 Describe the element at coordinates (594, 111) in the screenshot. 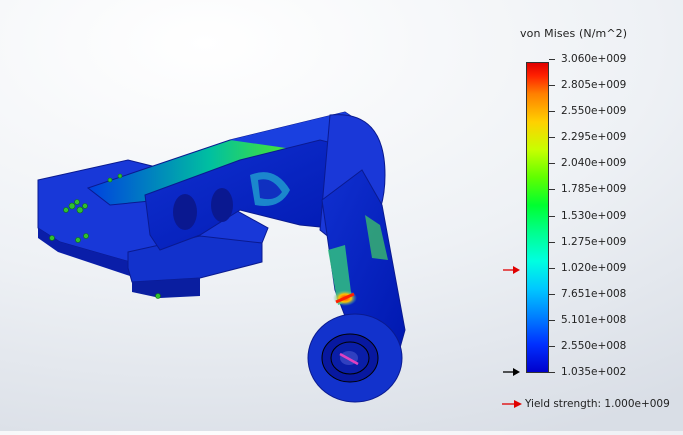

I see `colorbar-tick-label: 2.550e+009` at that location.